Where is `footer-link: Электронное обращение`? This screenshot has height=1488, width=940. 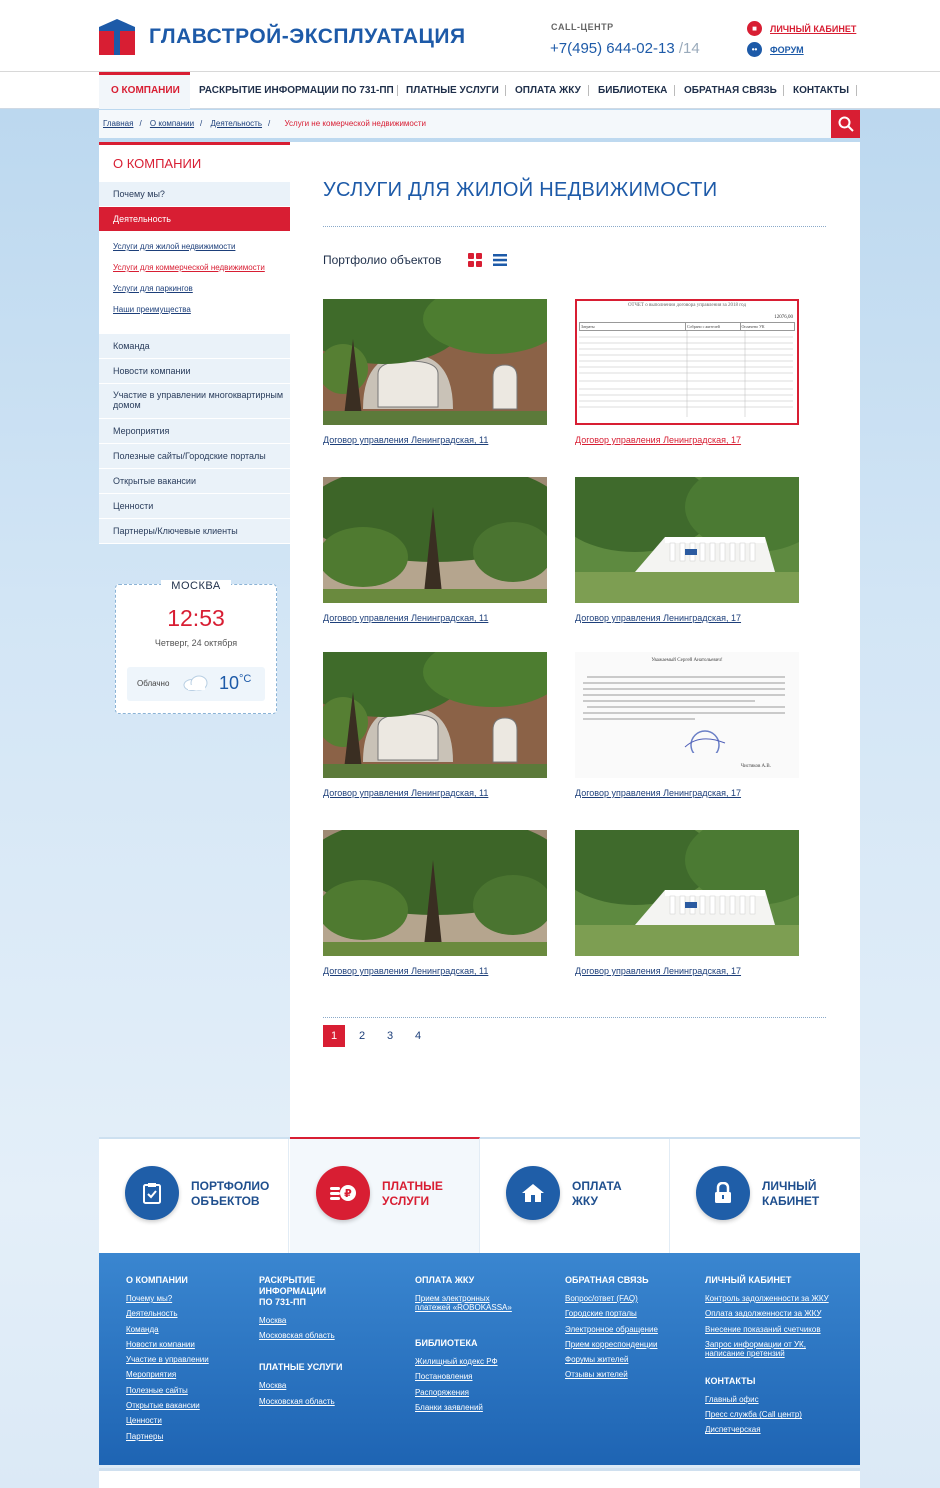
footer-link: Электронное обращение is located at coordinates (625, 1329).